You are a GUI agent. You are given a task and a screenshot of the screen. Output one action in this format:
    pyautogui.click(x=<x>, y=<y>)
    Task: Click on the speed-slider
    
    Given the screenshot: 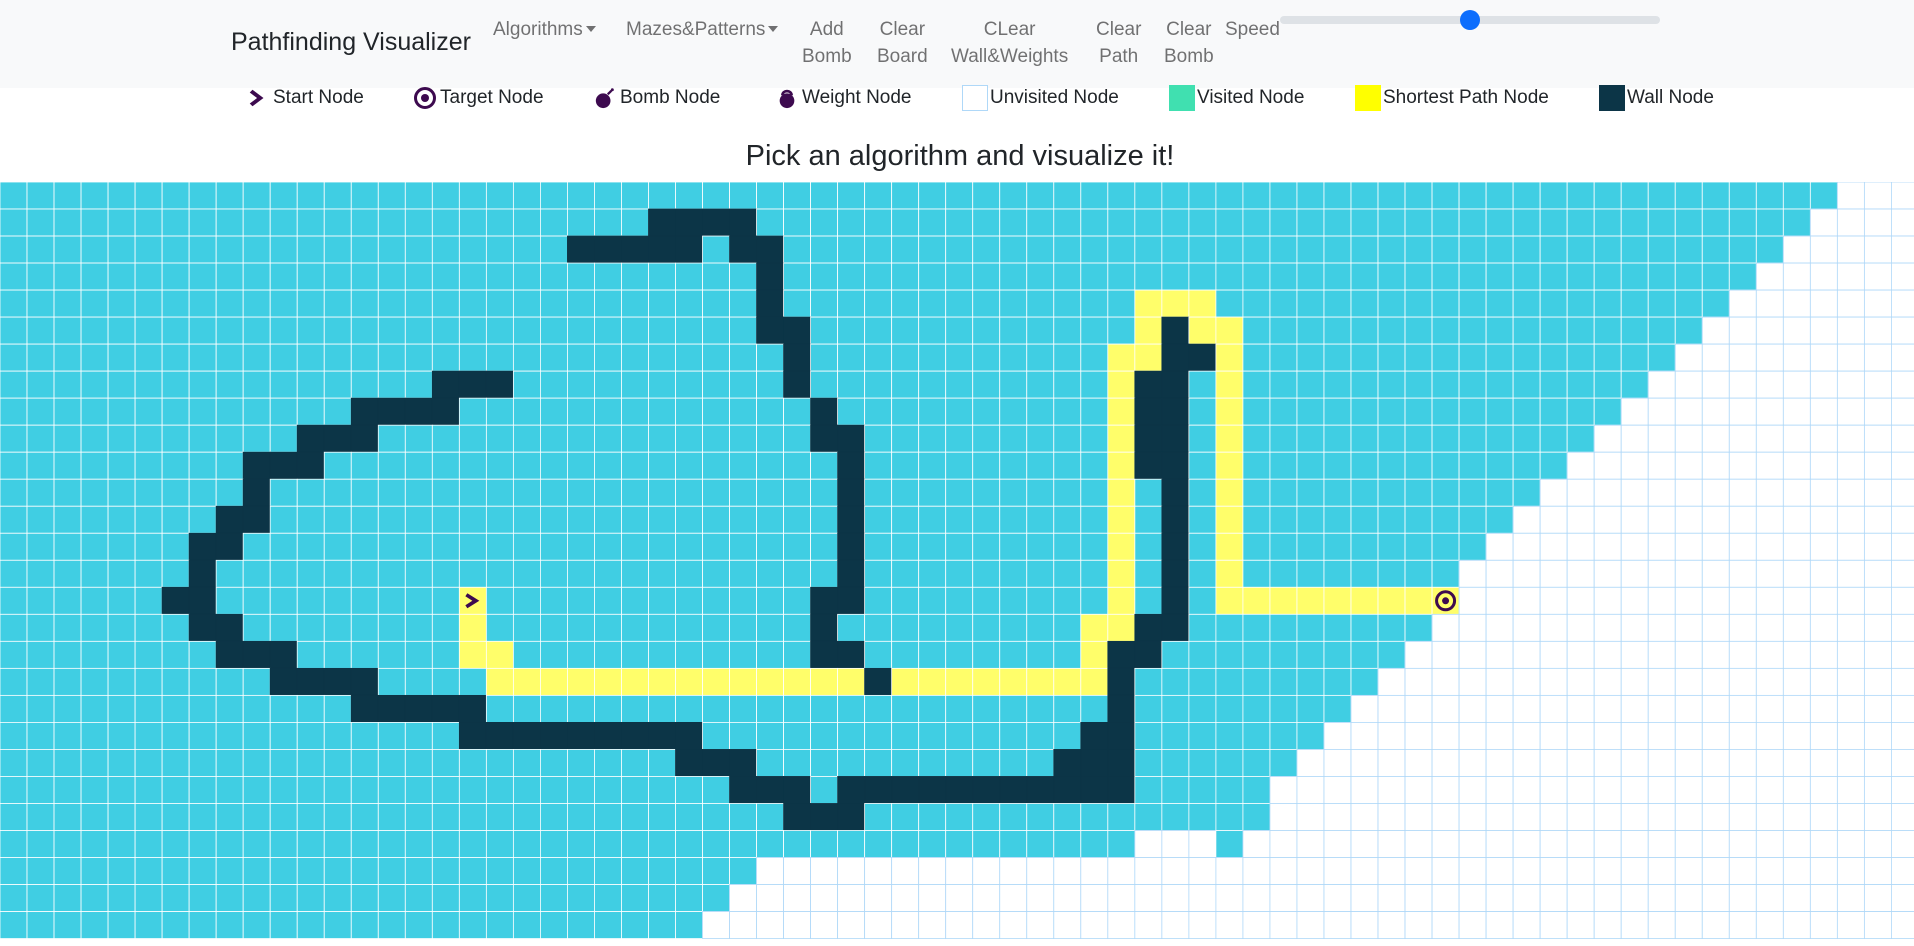 What is the action you would take?
    pyautogui.click(x=1470, y=20)
    